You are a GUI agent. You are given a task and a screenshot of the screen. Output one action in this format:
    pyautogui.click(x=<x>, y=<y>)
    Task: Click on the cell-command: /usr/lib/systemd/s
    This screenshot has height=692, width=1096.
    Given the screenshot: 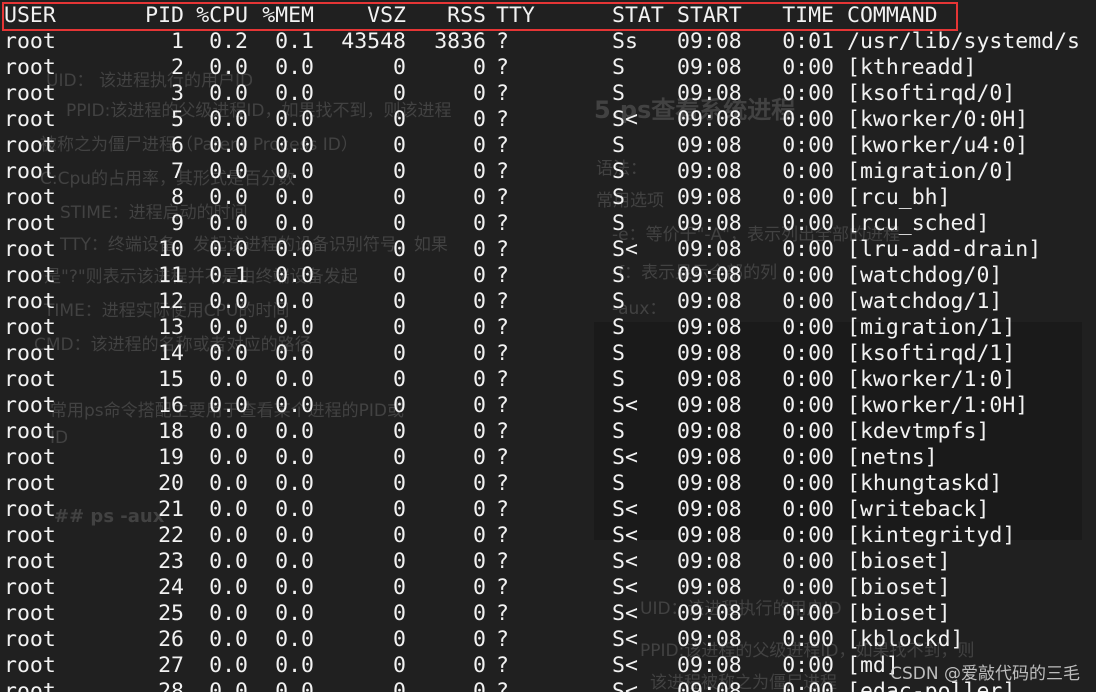 What is the action you would take?
    pyautogui.click(x=963, y=41)
    